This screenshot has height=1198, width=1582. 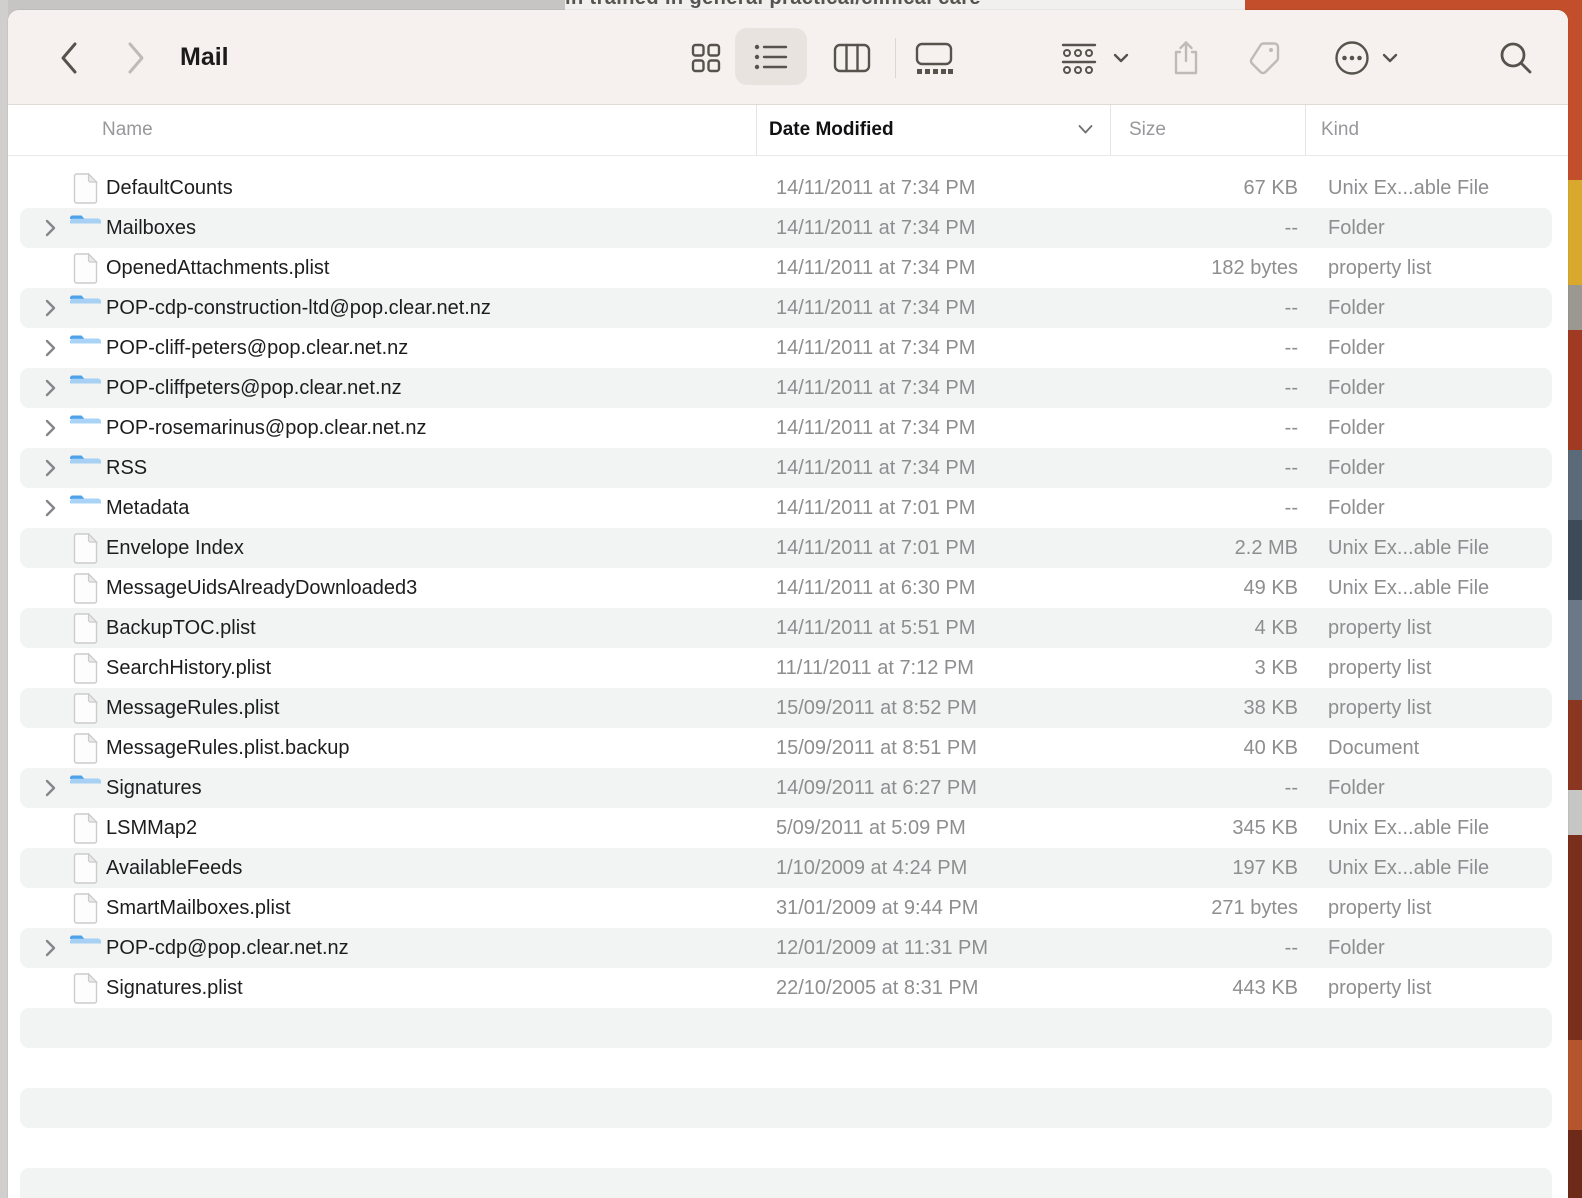 I want to click on column-view-button, so click(x=852, y=57).